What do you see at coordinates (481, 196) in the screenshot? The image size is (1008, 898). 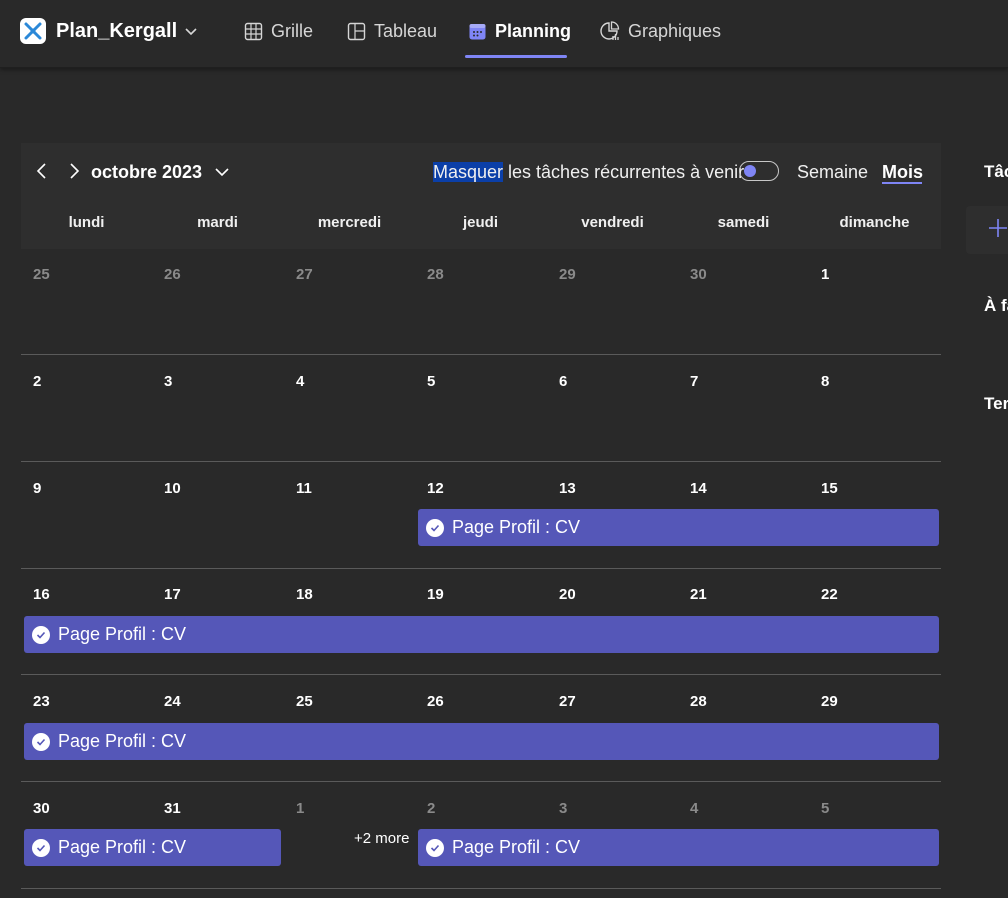 I see `calendar-header` at bounding box center [481, 196].